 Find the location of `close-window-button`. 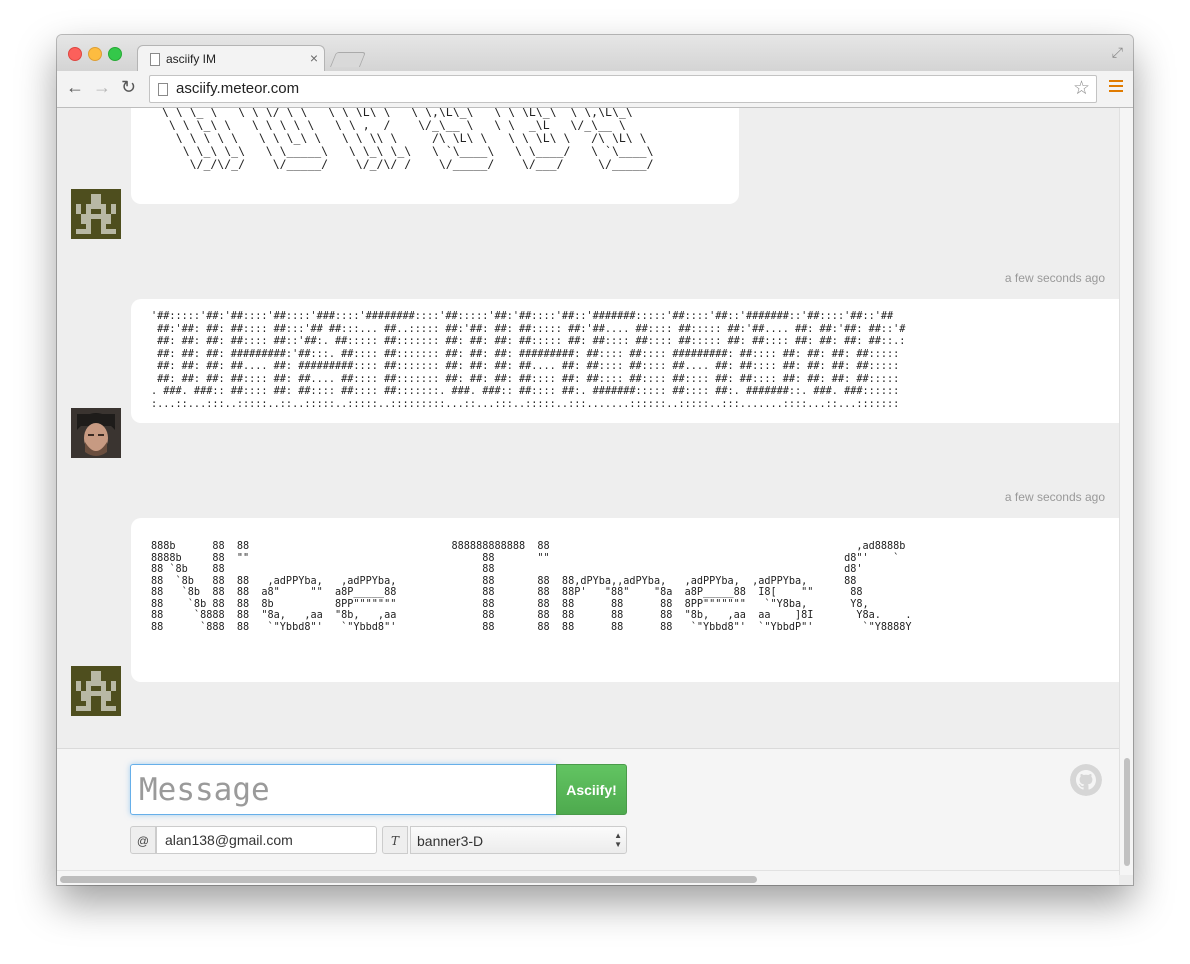

close-window-button is located at coordinates (75, 54).